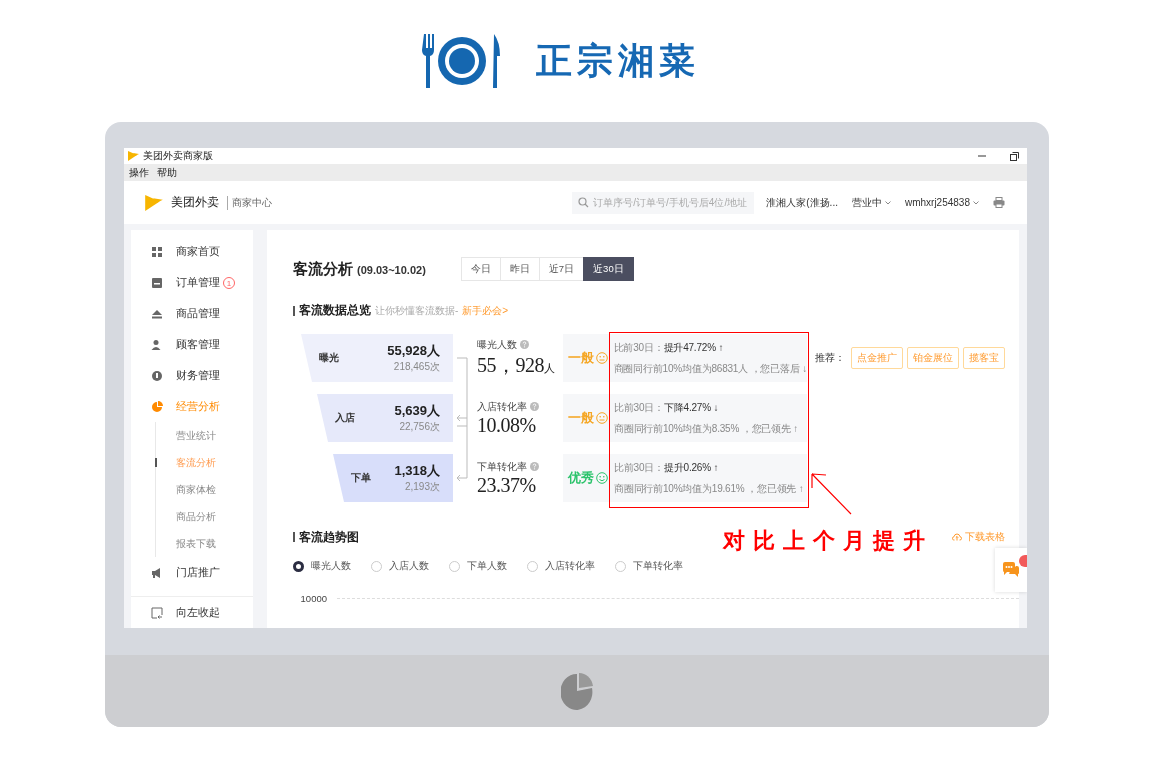  What do you see at coordinates (507, 485) in the screenshot?
I see `metric-value: 23.37%` at bounding box center [507, 485].